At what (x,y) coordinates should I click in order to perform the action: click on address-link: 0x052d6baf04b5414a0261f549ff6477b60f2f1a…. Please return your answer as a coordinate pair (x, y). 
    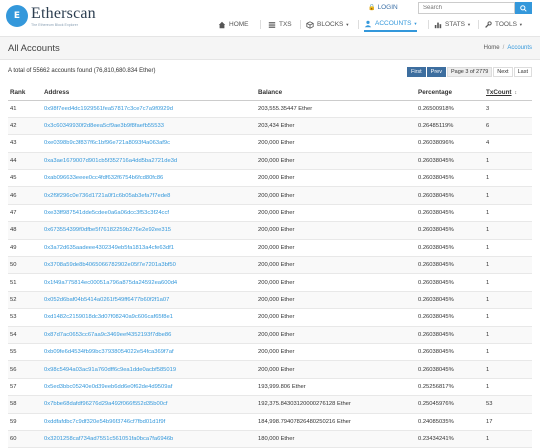
    Looking at the image, I should click on (149, 300).